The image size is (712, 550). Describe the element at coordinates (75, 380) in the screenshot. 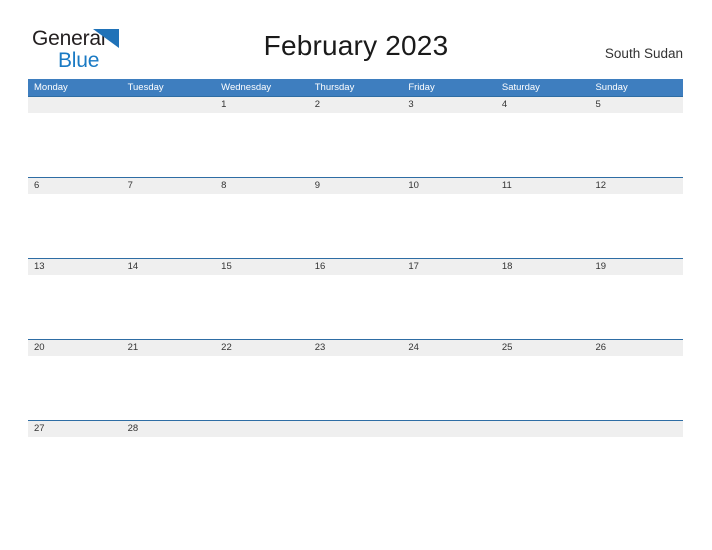

I see `day-cell: 20` at that location.